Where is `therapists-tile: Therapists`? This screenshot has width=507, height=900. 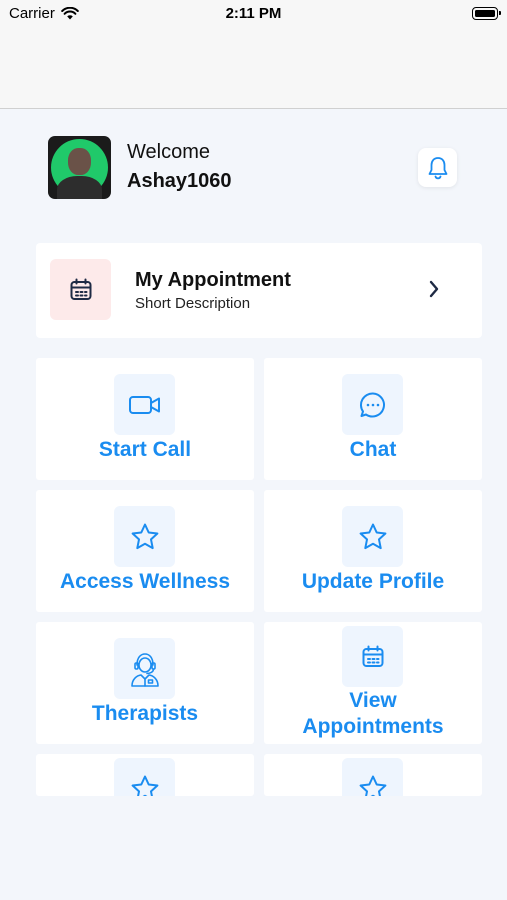
therapists-tile: Therapists is located at coordinates (145, 683).